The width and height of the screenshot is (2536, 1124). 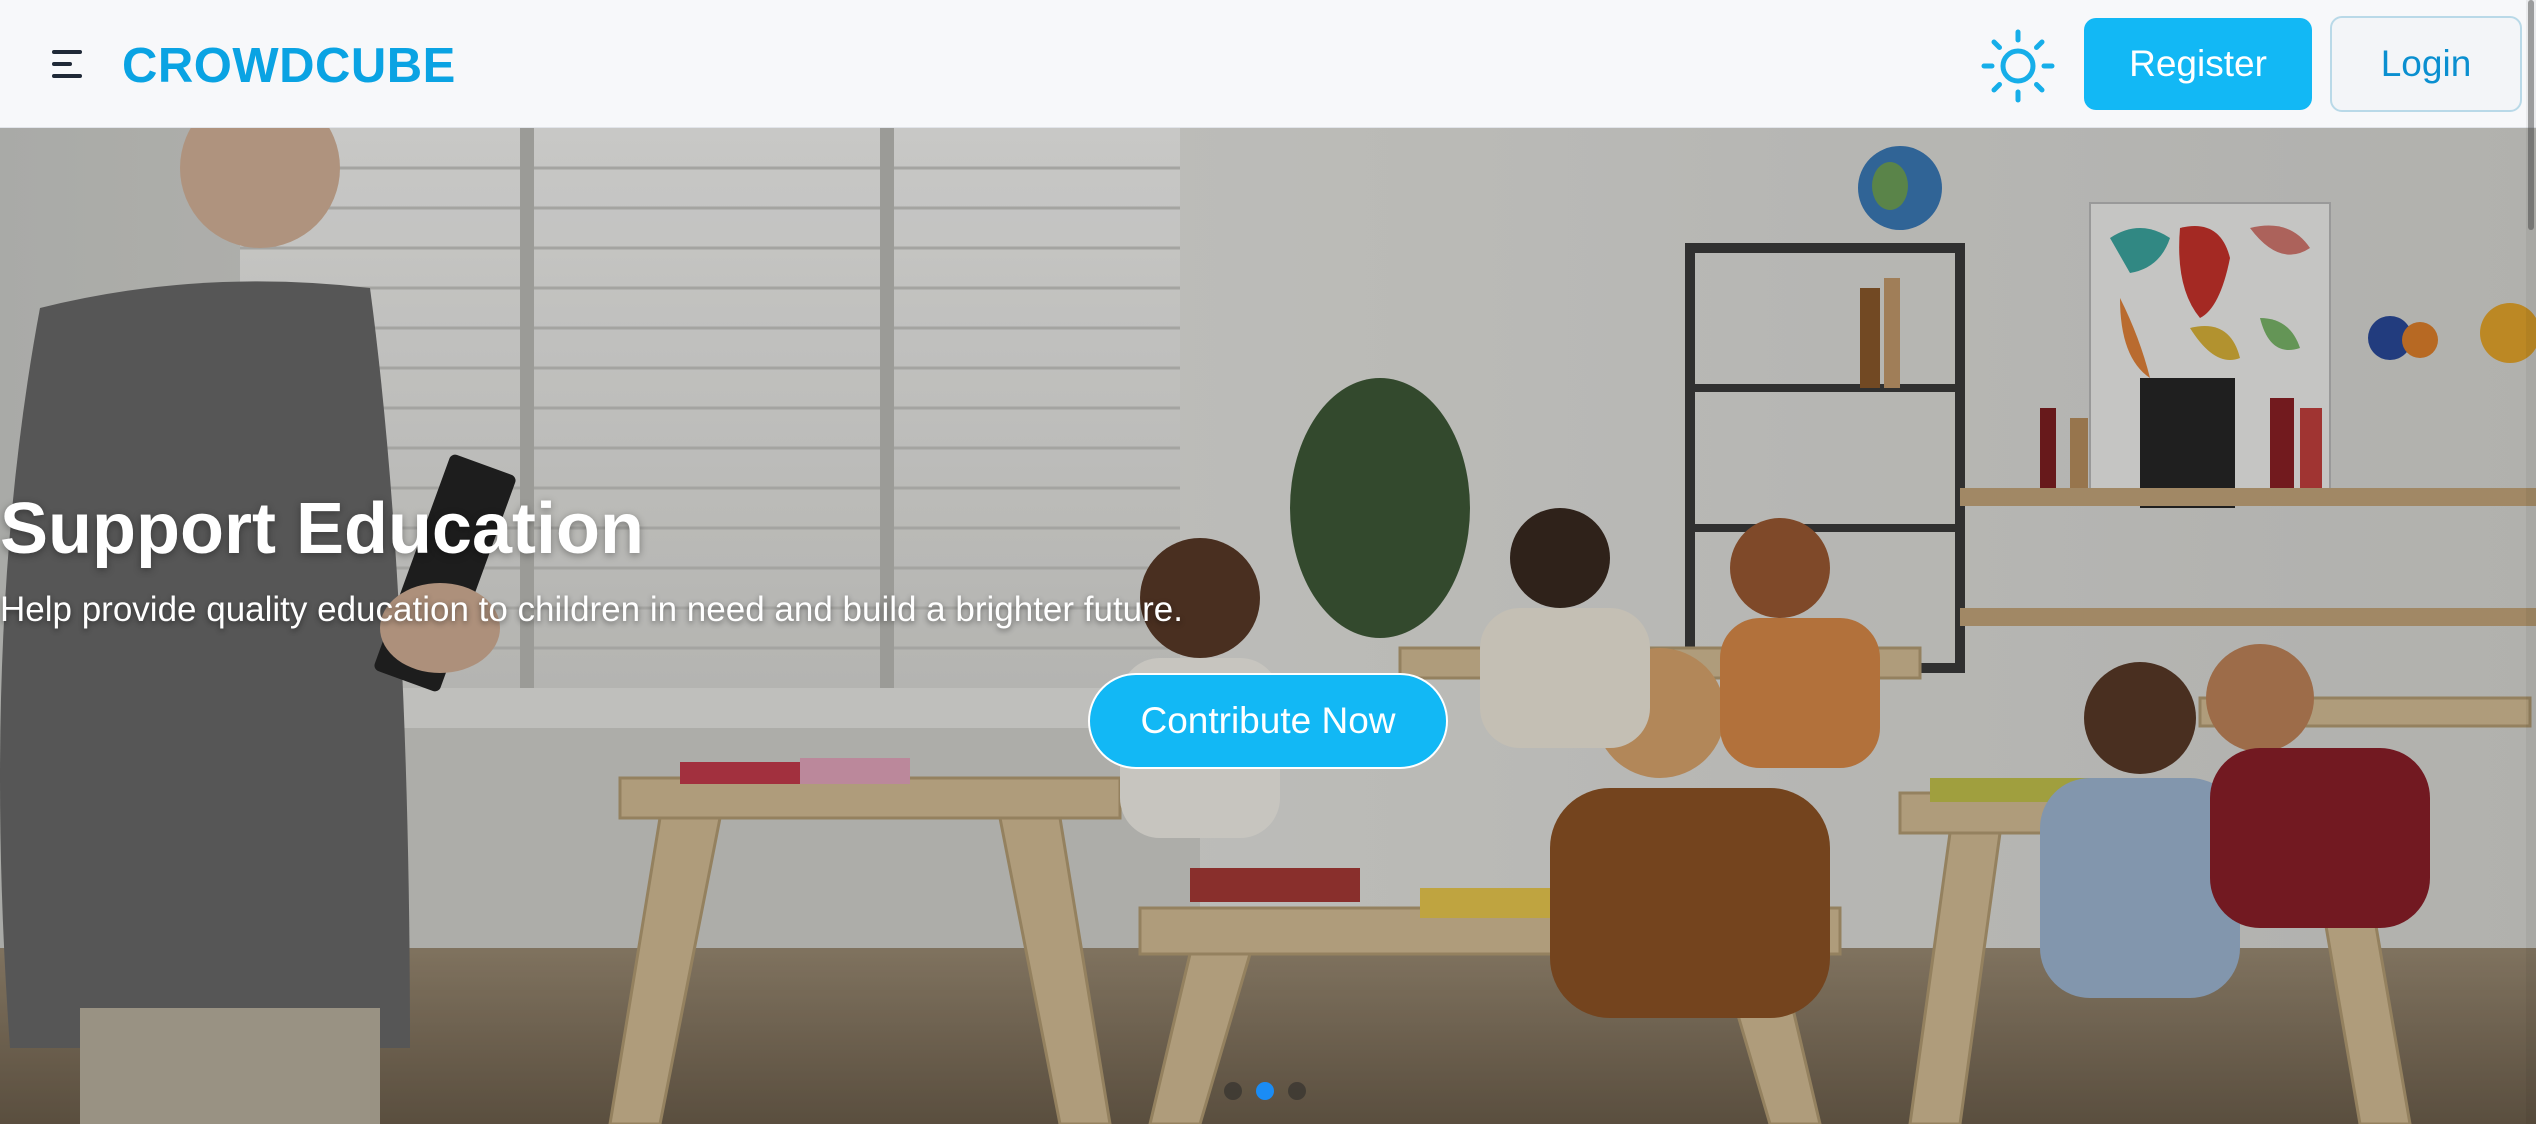 What do you see at coordinates (2531, 115) in the screenshot?
I see `scrollbar-thumb` at bounding box center [2531, 115].